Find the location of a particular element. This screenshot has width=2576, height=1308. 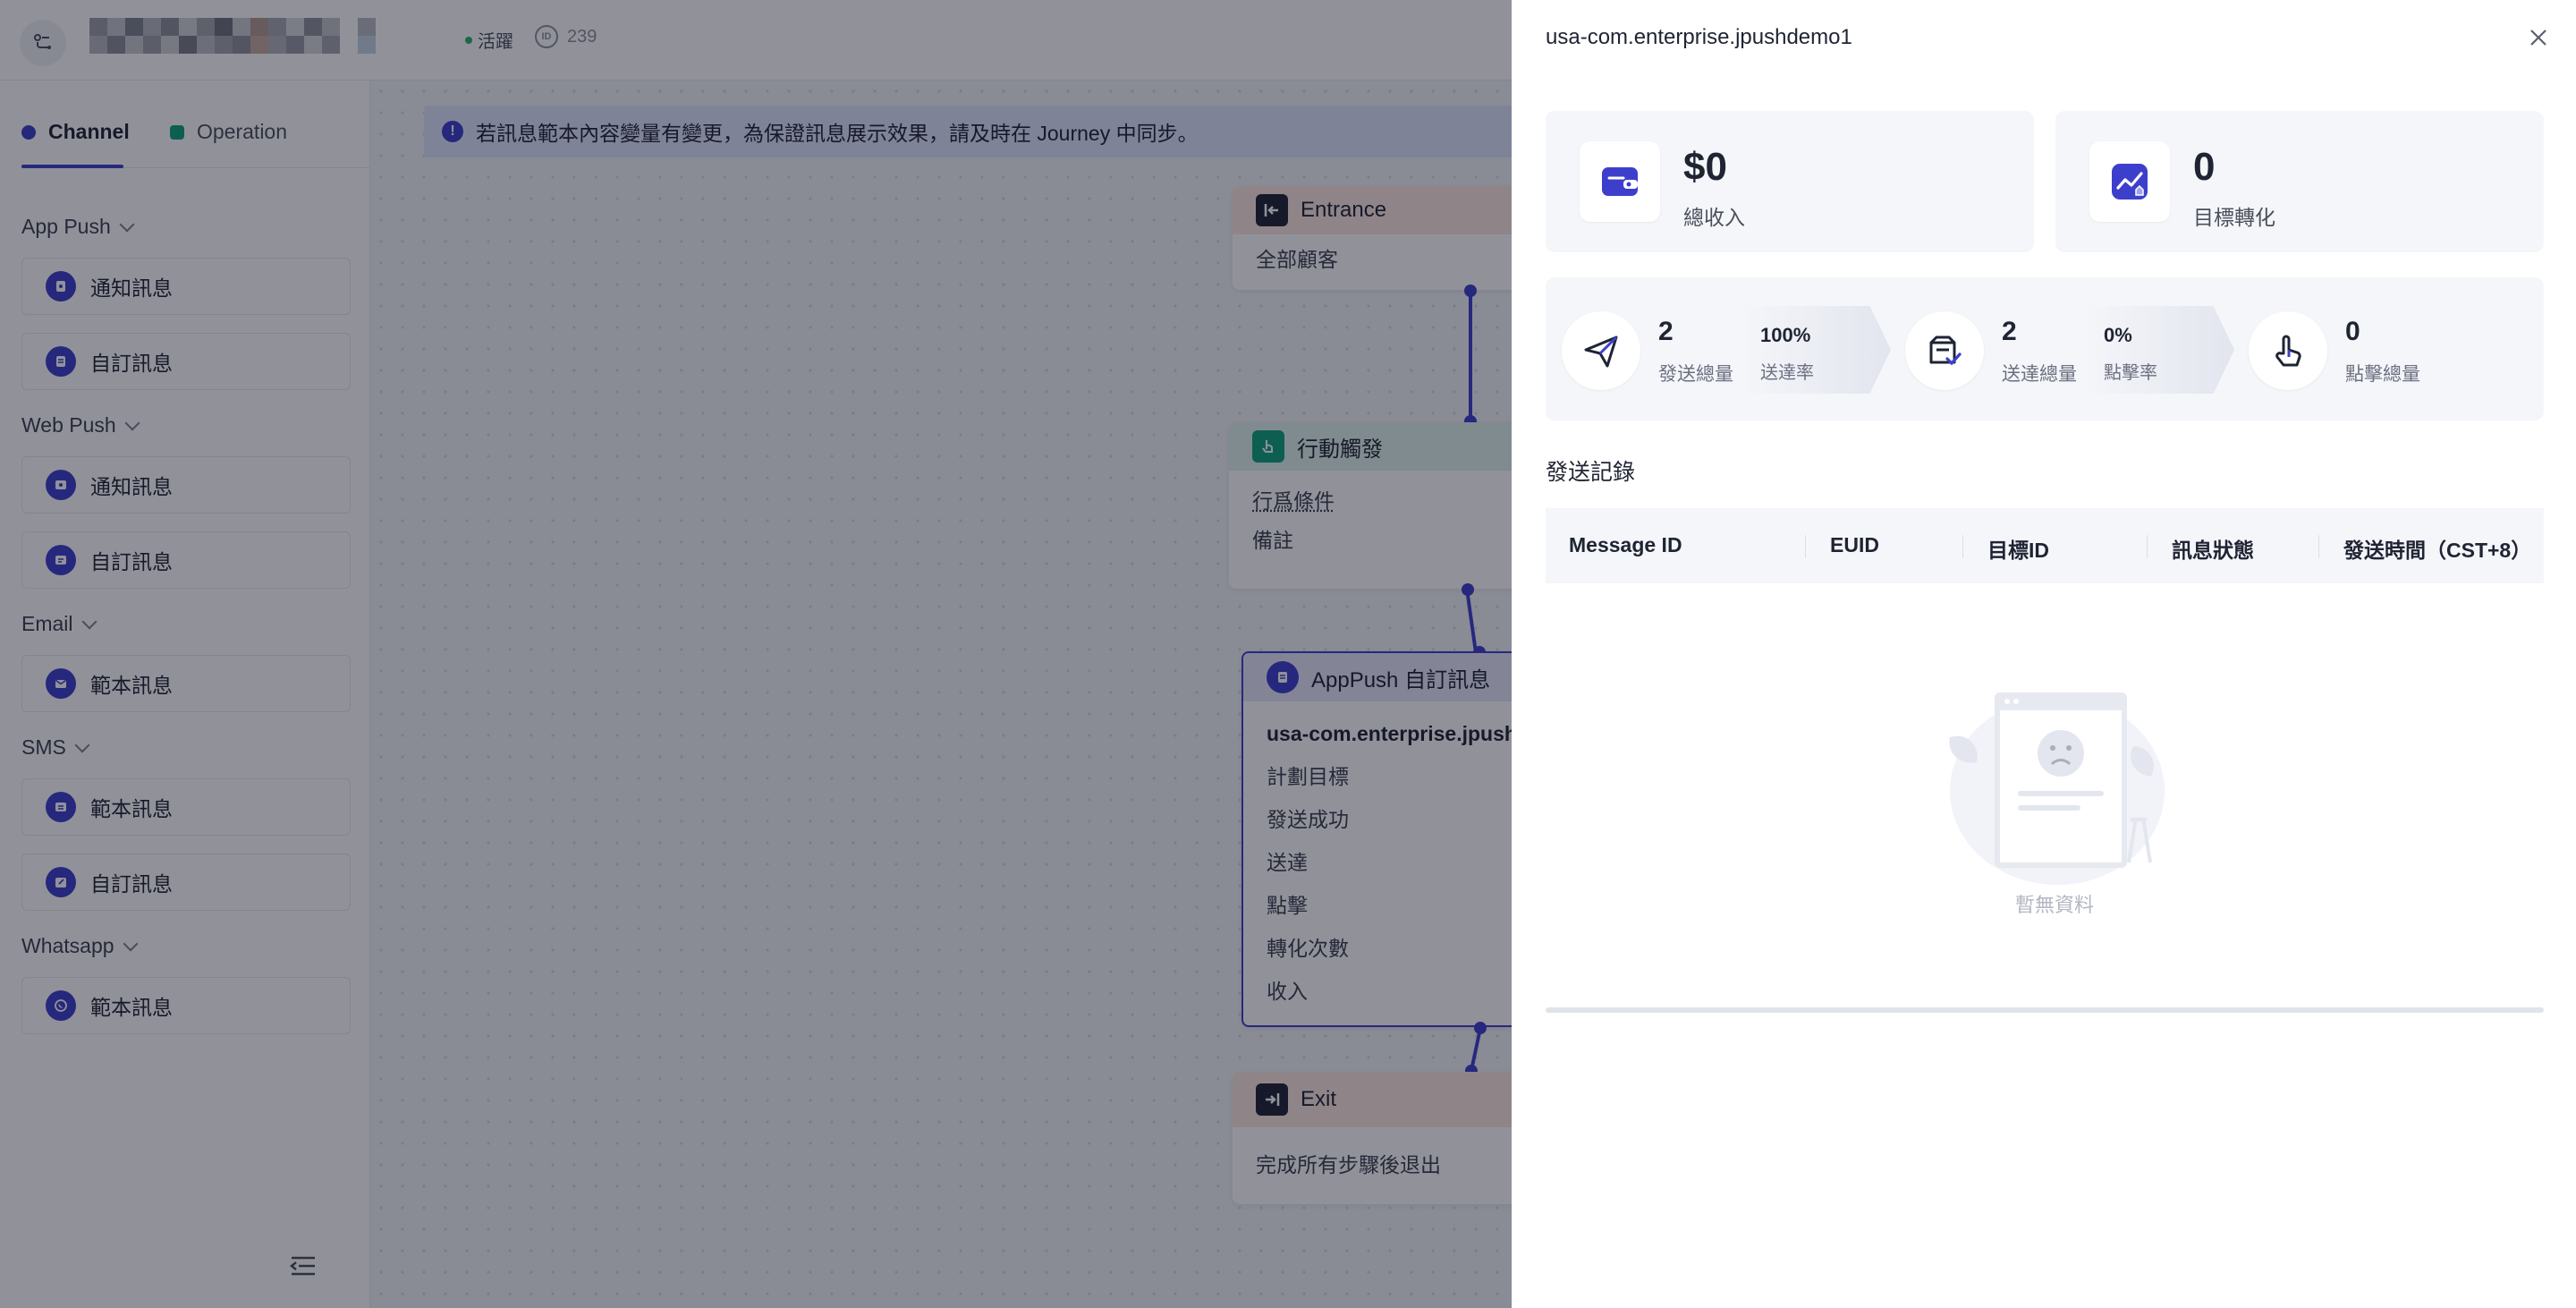

revenue-value: $0 is located at coordinates (1705, 167).